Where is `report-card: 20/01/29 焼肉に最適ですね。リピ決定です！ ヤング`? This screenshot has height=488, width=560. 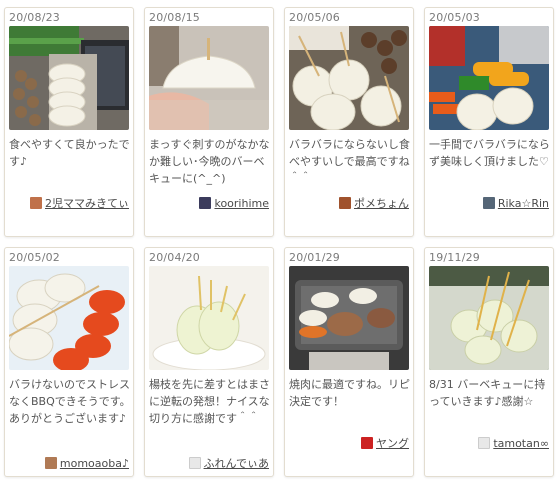 report-card: 20/01/29 焼肉に最適ですね。リピ決定です！ ヤング is located at coordinates (349, 362).